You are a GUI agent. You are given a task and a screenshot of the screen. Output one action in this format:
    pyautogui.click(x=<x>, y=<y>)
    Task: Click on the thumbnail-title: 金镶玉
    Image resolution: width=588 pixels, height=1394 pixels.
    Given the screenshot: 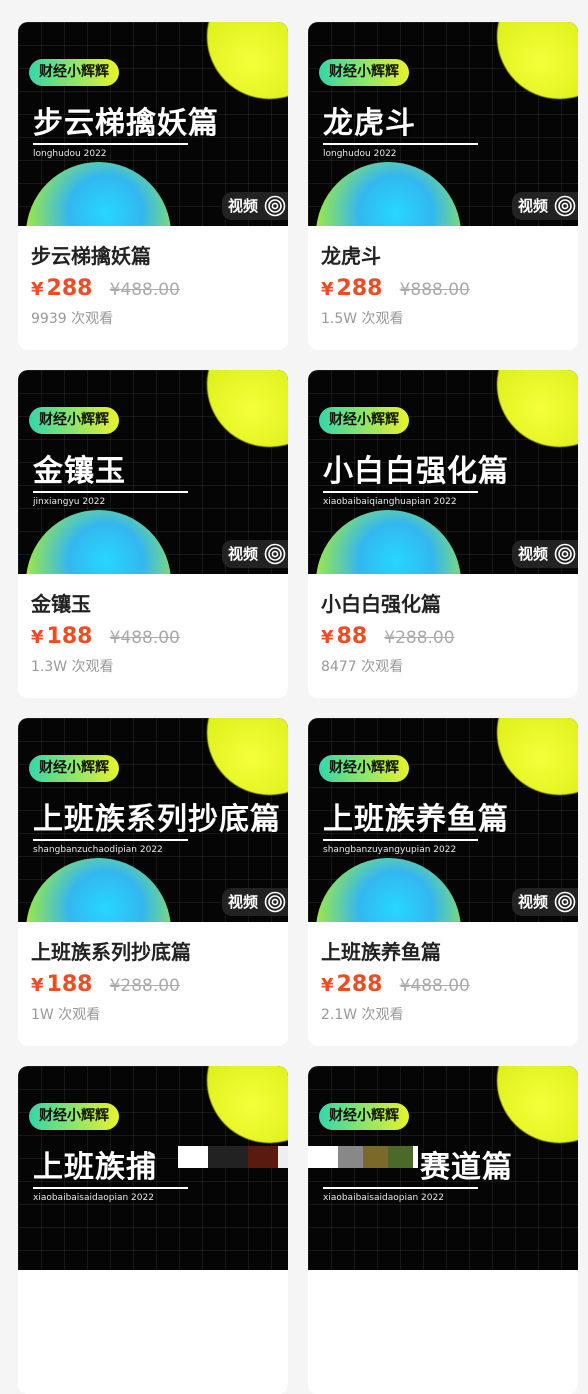 What is the action you would take?
    pyautogui.click(x=79, y=471)
    